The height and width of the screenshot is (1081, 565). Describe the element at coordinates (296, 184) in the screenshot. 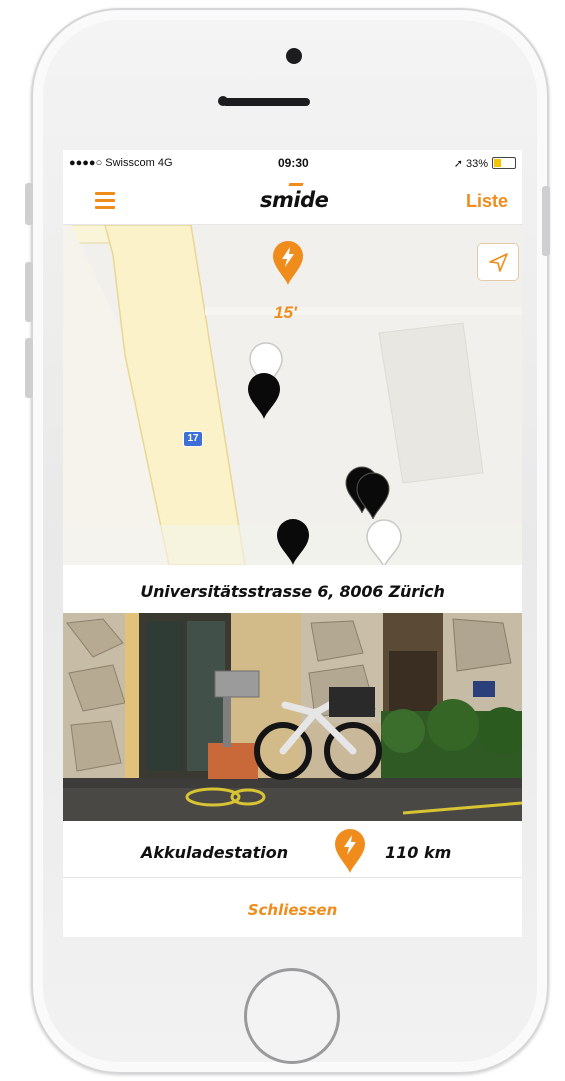

I see `logo-accent-icon` at that location.